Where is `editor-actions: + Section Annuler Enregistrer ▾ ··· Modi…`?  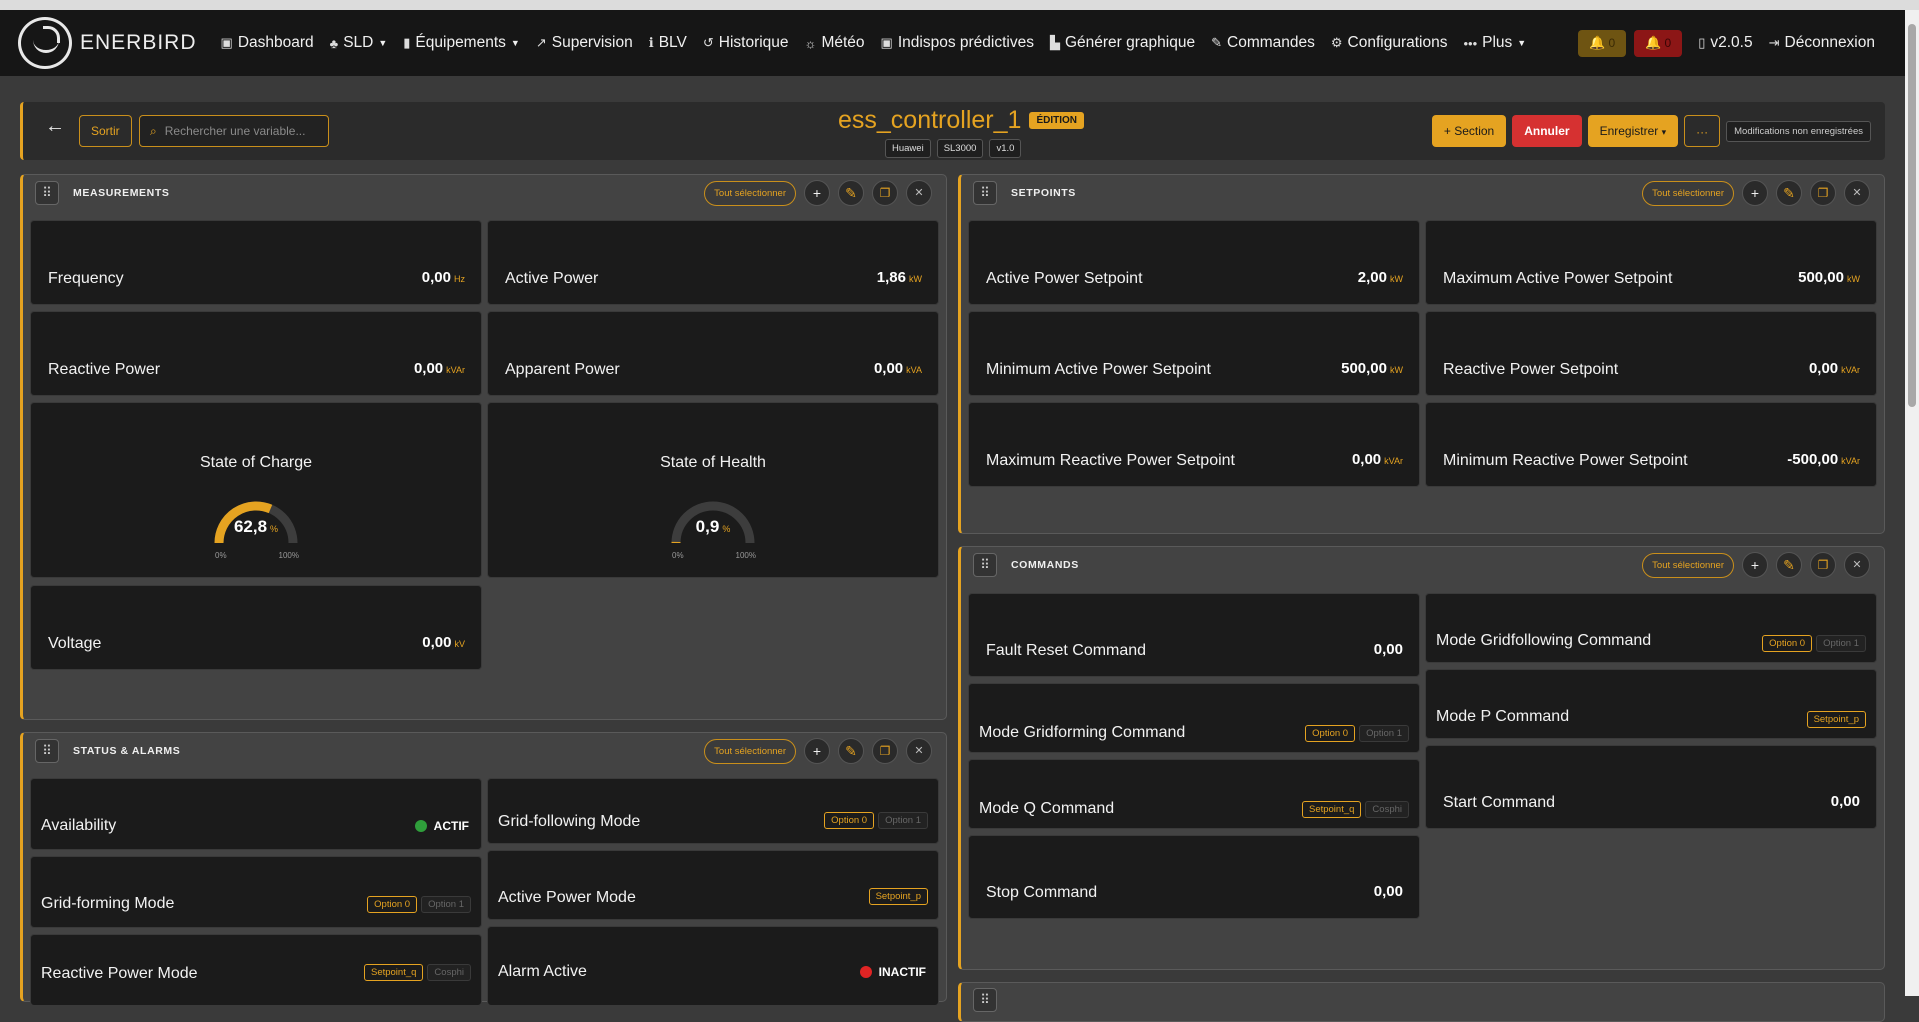 editor-actions: + Section Annuler Enregistrer ▾ ··· Modi… is located at coordinates (1651, 131).